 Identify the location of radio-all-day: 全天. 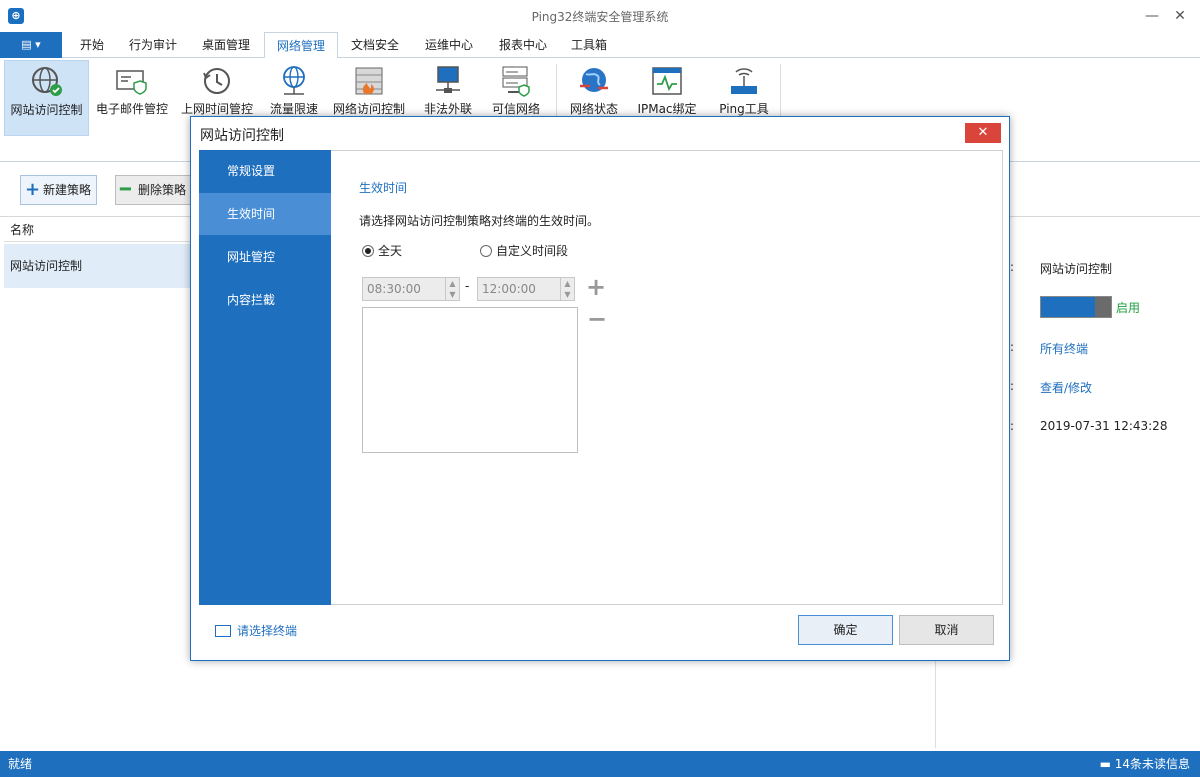
(382, 250).